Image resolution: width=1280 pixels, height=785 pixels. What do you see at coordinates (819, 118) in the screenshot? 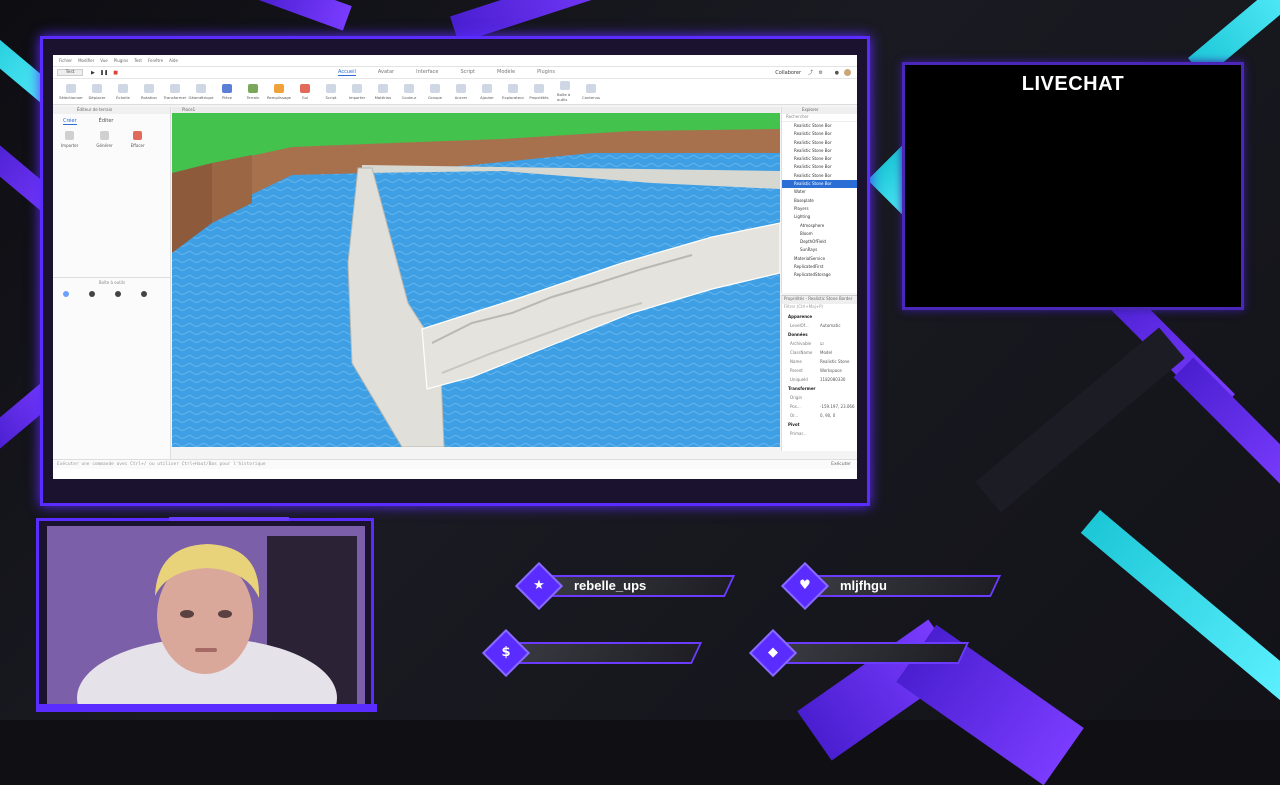
I see `explorer-search-input: Rechercher` at bounding box center [819, 118].